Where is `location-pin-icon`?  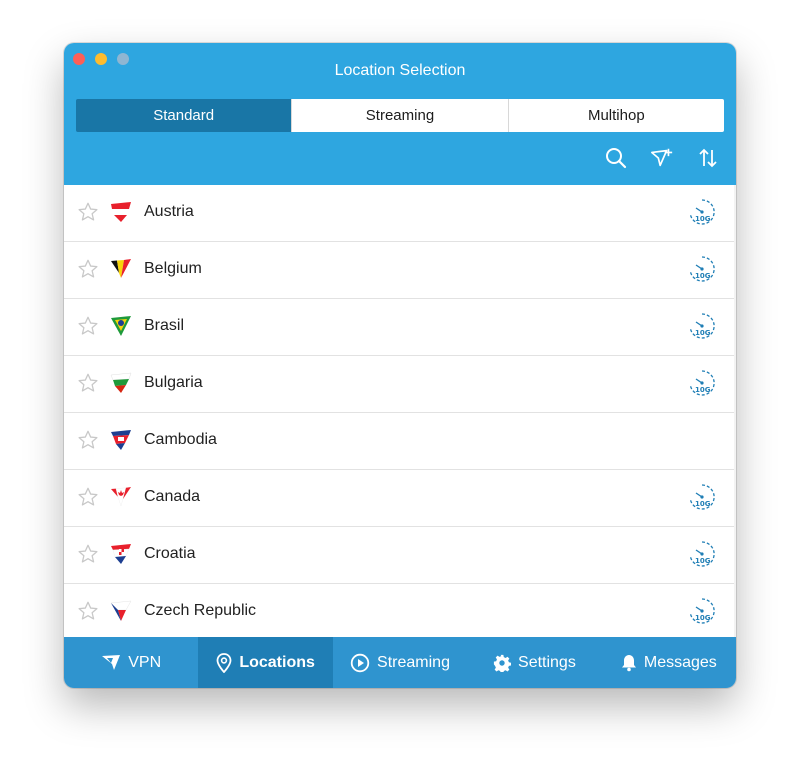
location-pin-icon is located at coordinates (224, 662).